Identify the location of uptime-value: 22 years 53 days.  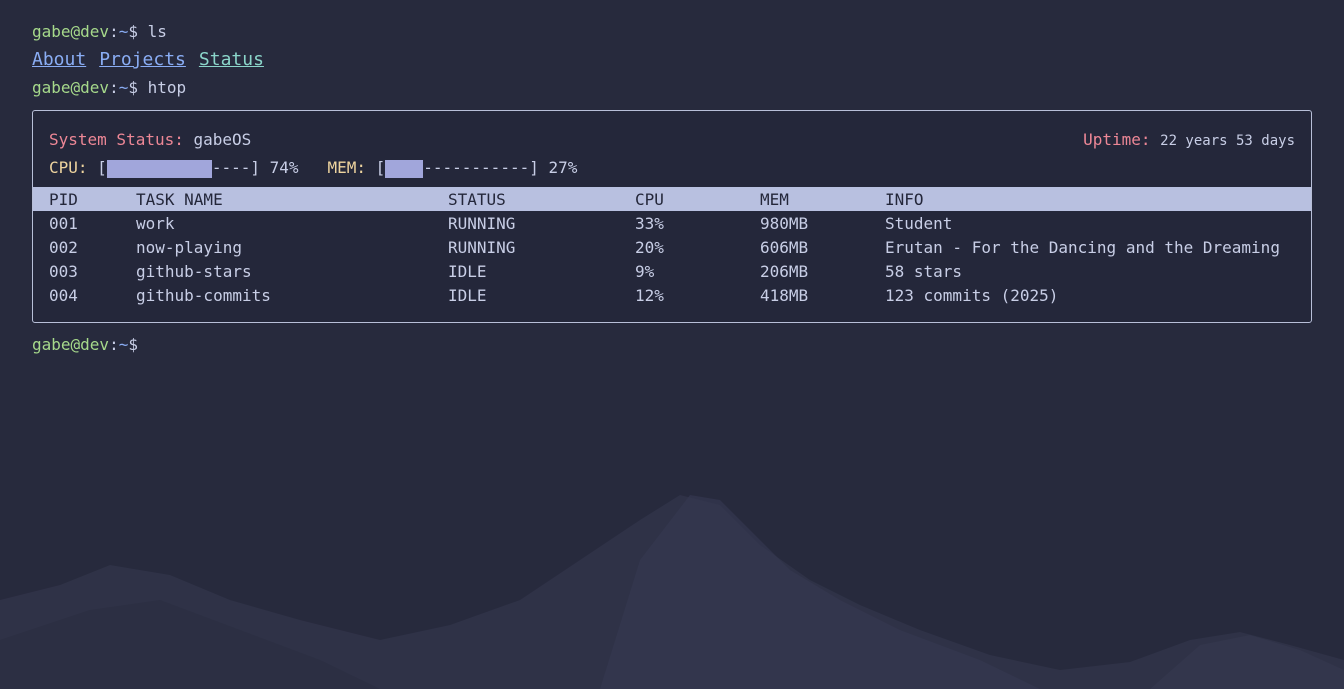
(1227, 141).